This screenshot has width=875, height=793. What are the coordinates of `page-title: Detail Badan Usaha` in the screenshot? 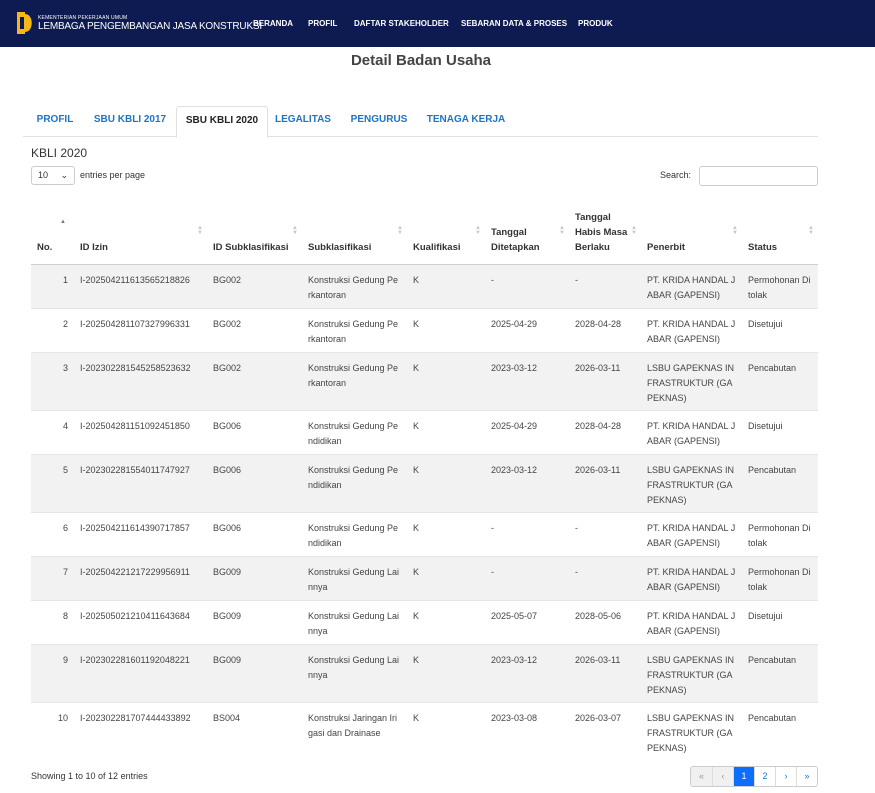 It's located at (421, 60).